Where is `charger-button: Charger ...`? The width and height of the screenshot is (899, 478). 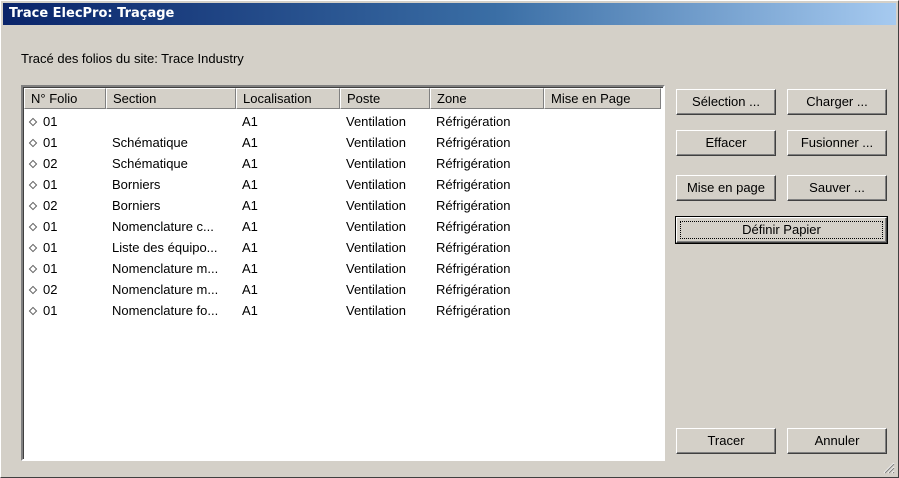 charger-button: Charger ... is located at coordinates (837, 102).